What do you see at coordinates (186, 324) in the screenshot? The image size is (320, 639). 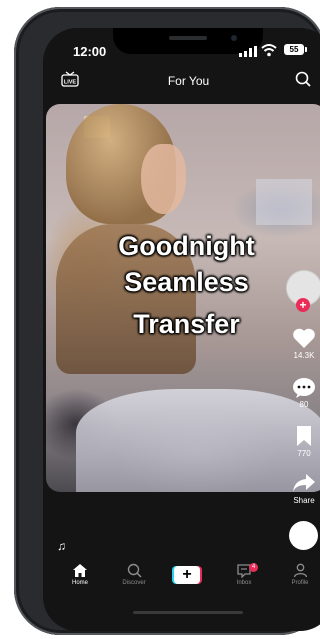 I see `overlay-line-3: Transfer` at bounding box center [186, 324].